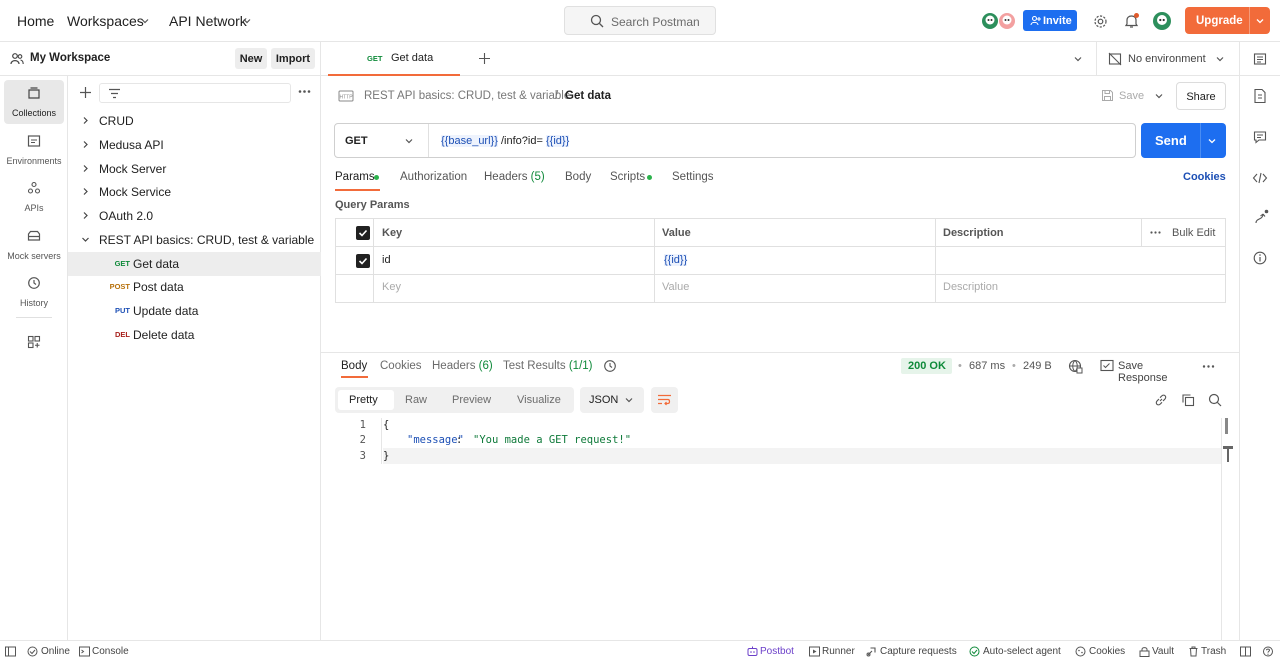 The image size is (1280, 661). What do you see at coordinates (194, 192) in the screenshot?
I see `collection-item: Mock Service` at bounding box center [194, 192].